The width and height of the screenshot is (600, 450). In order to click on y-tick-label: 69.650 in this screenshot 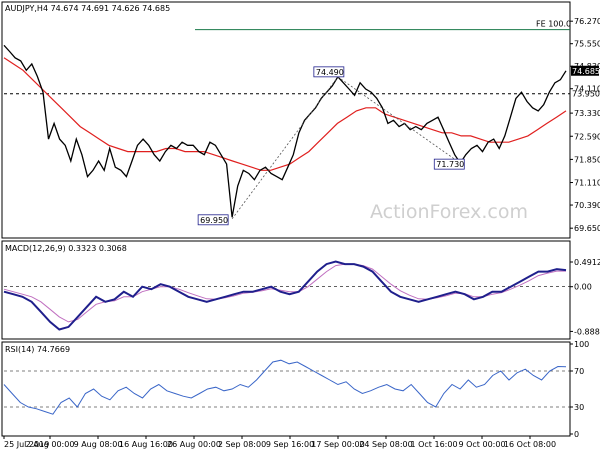, I will do `click(587, 228)`.